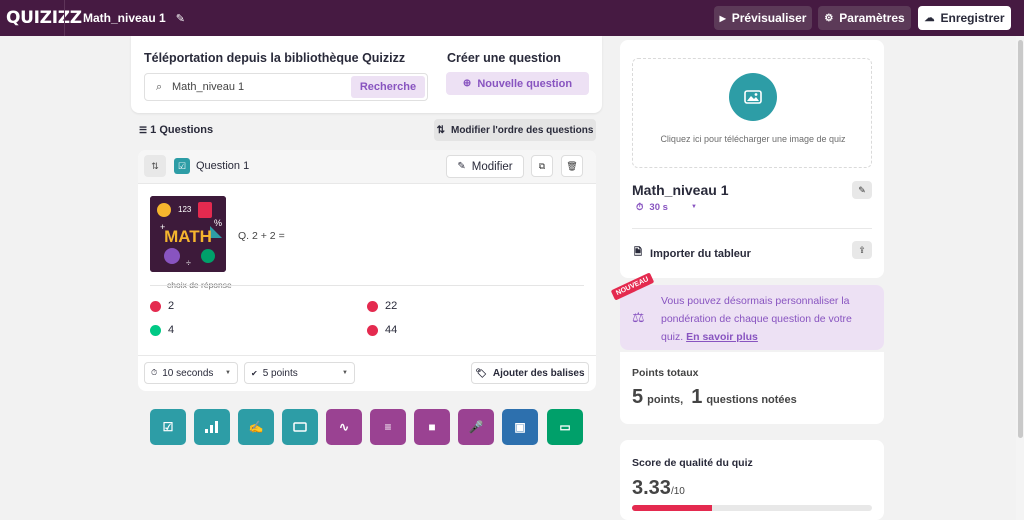 The image size is (1024, 520). What do you see at coordinates (367, 285) in the screenshot?
I see `choices-divider` at bounding box center [367, 285].